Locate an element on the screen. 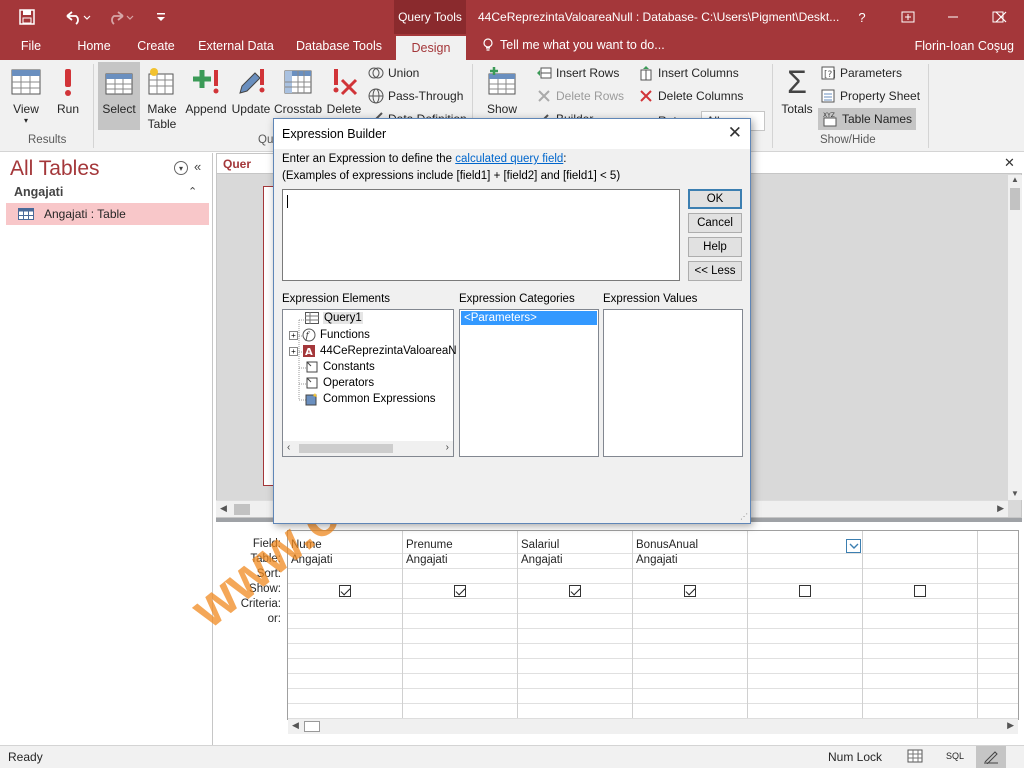  view-button: View ▾ is located at coordinates (26, 93).